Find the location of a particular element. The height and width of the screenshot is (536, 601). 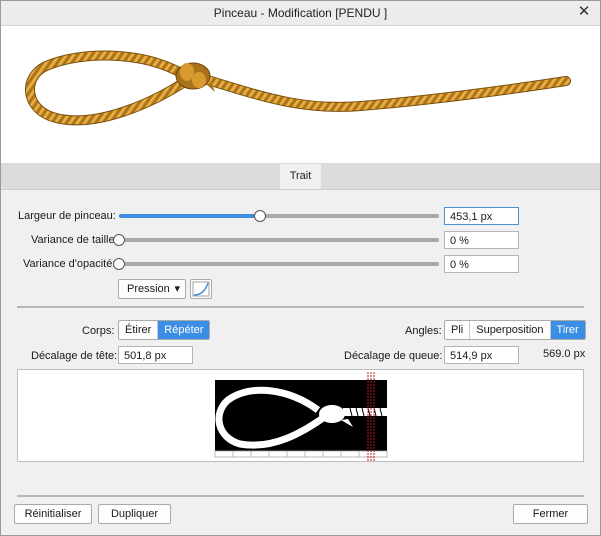

angles-option-pull: Tirer is located at coordinates (567, 330).